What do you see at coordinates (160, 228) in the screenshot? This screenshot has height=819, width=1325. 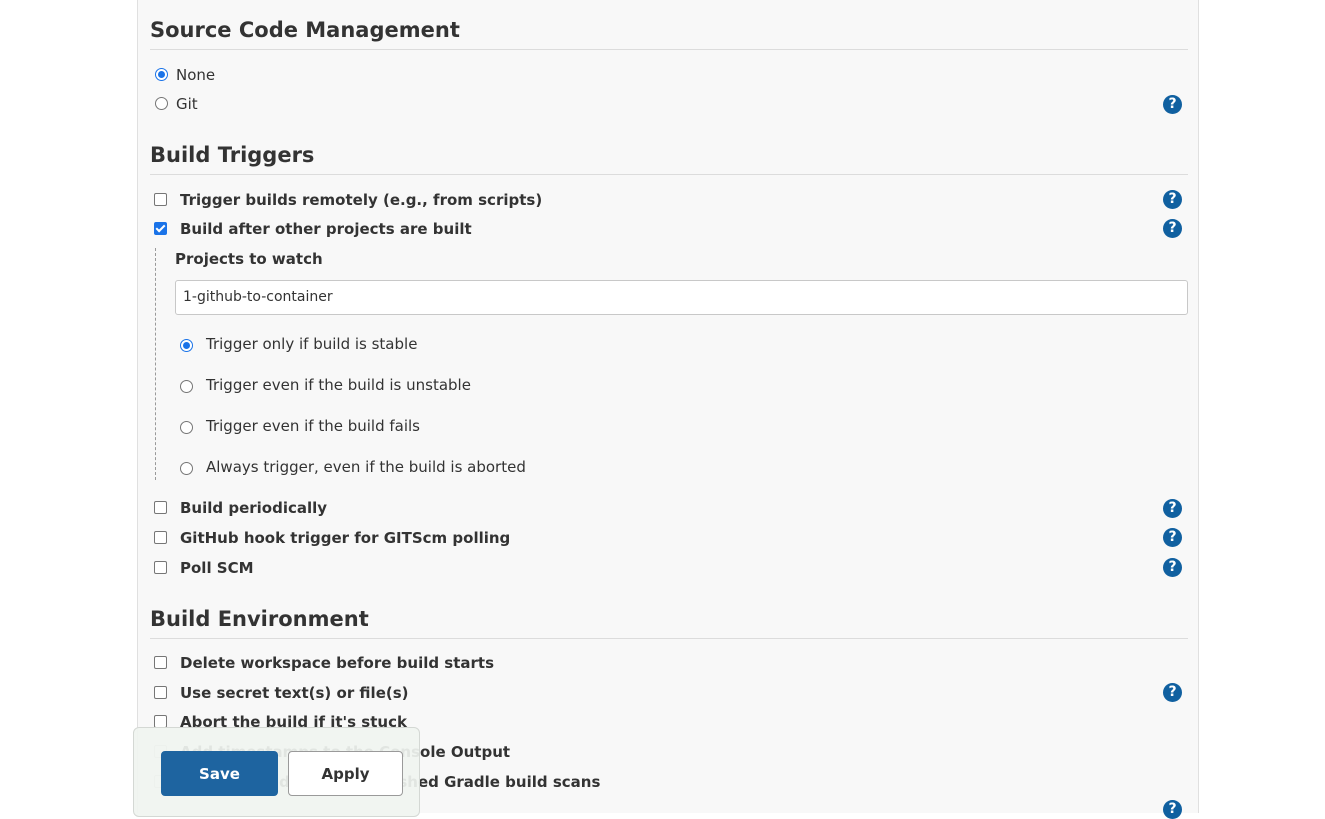 I see `checkbox-build-after-other` at bounding box center [160, 228].